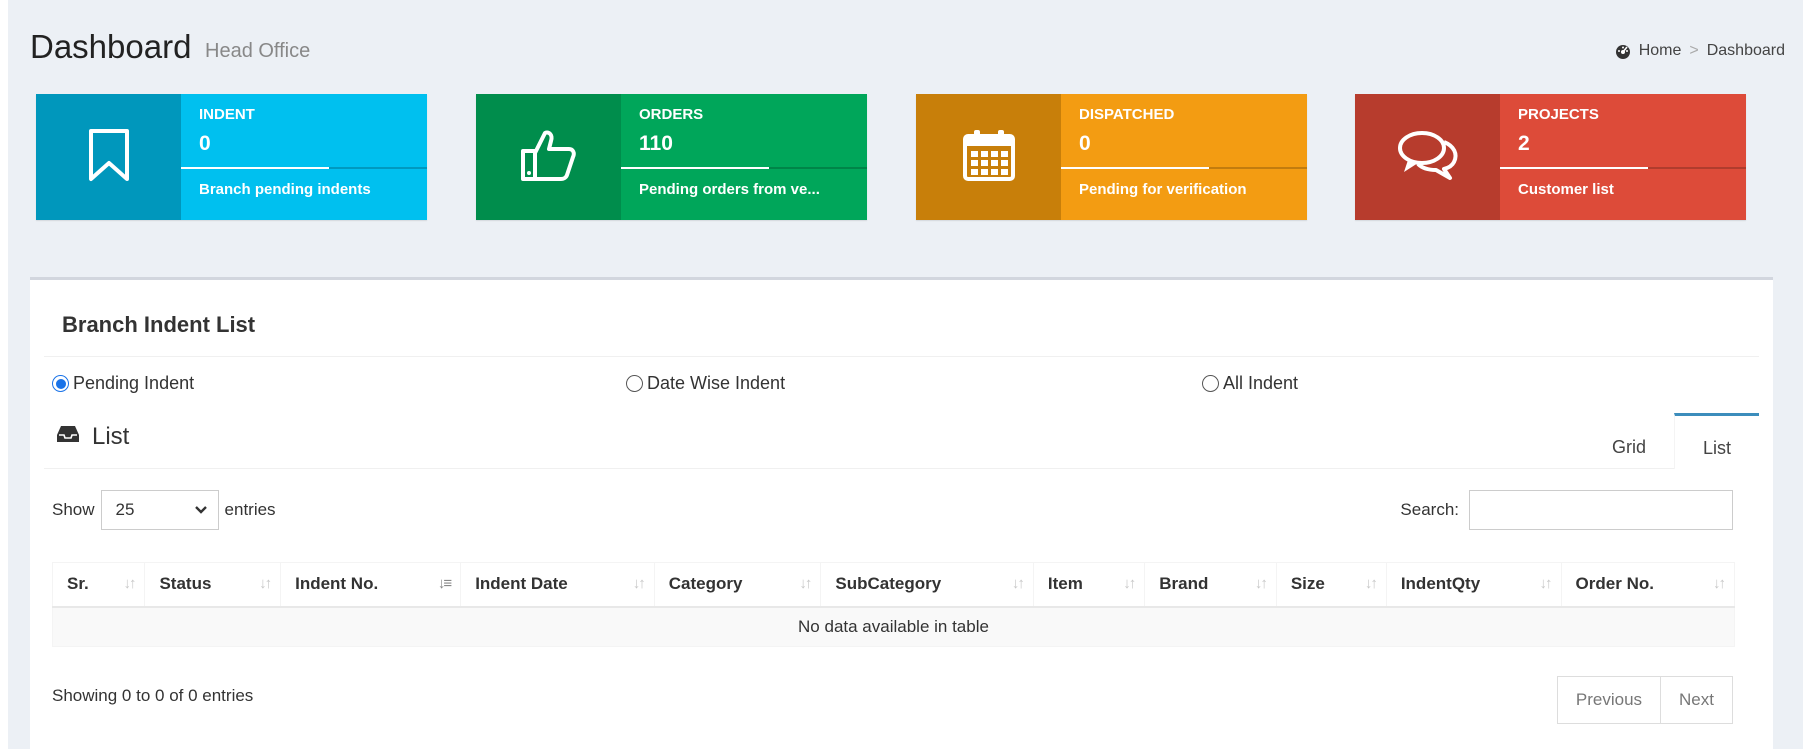 This screenshot has height=749, width=1803. Describe the element at coordinates (1623, 51) in the screenshot. I see `dashboard-icon` at that location.